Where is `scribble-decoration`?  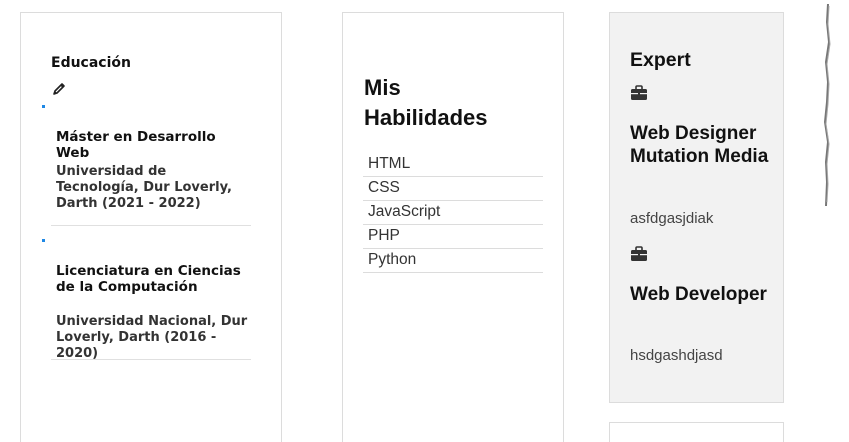
scribble-decoration is located at coordinates (827, 105).